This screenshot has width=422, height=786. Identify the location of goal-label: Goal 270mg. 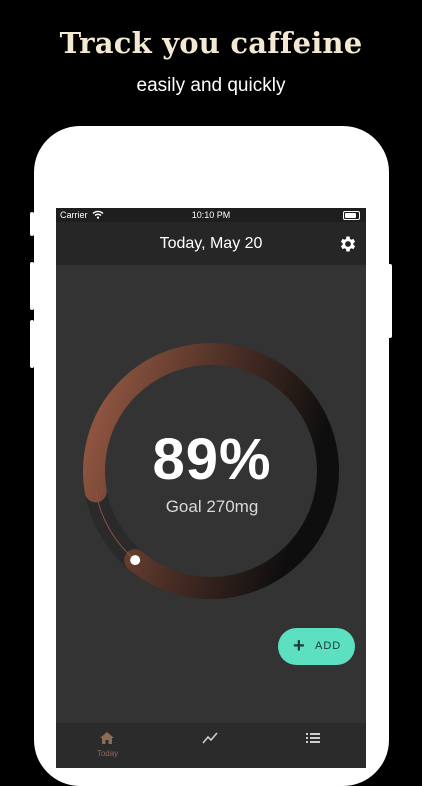
(212, 506).